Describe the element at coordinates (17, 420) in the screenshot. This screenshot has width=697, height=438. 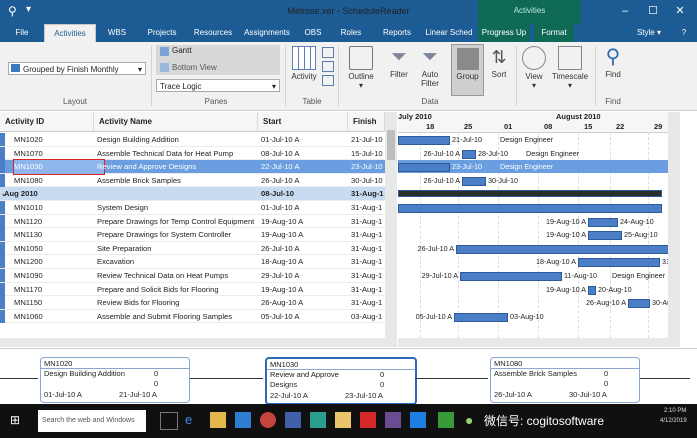
I see `start-icon: ⊞` at that location.